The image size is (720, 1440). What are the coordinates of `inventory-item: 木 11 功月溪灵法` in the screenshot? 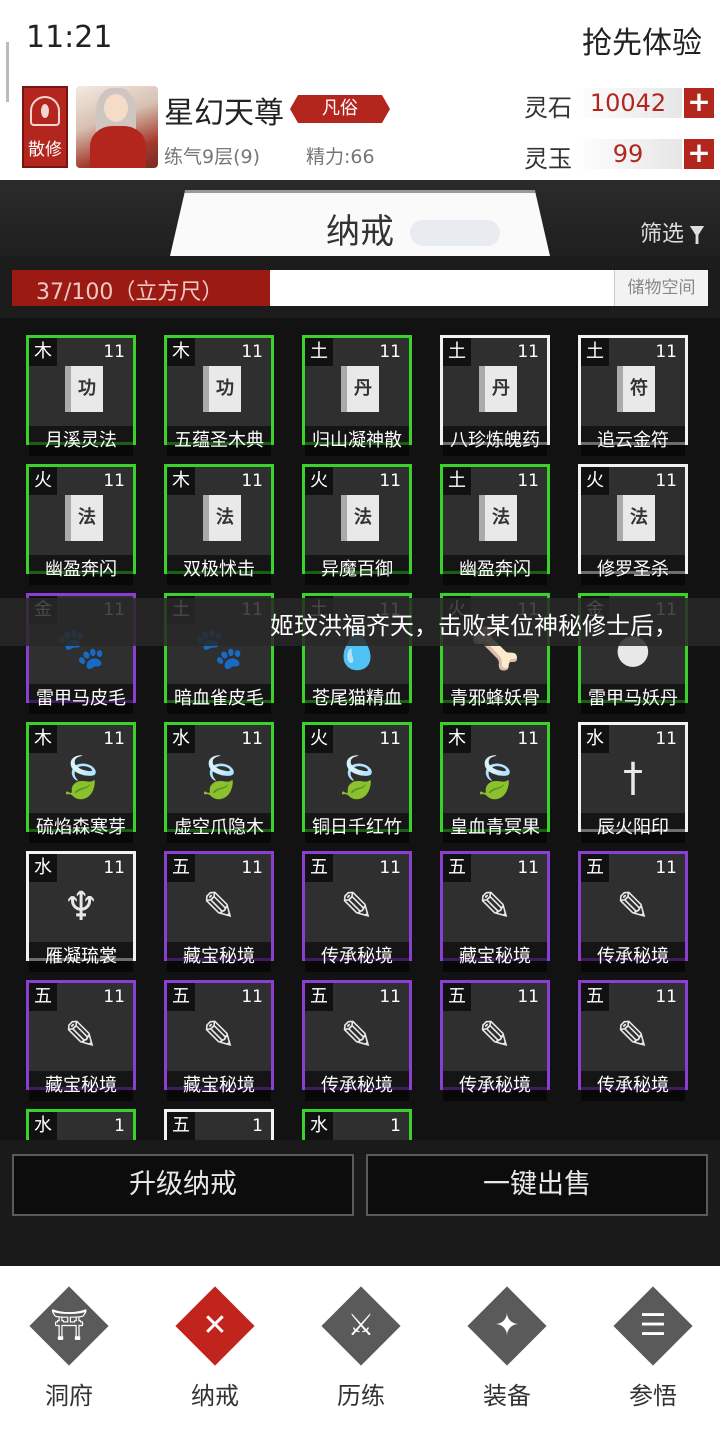 It's located at (81, 395).